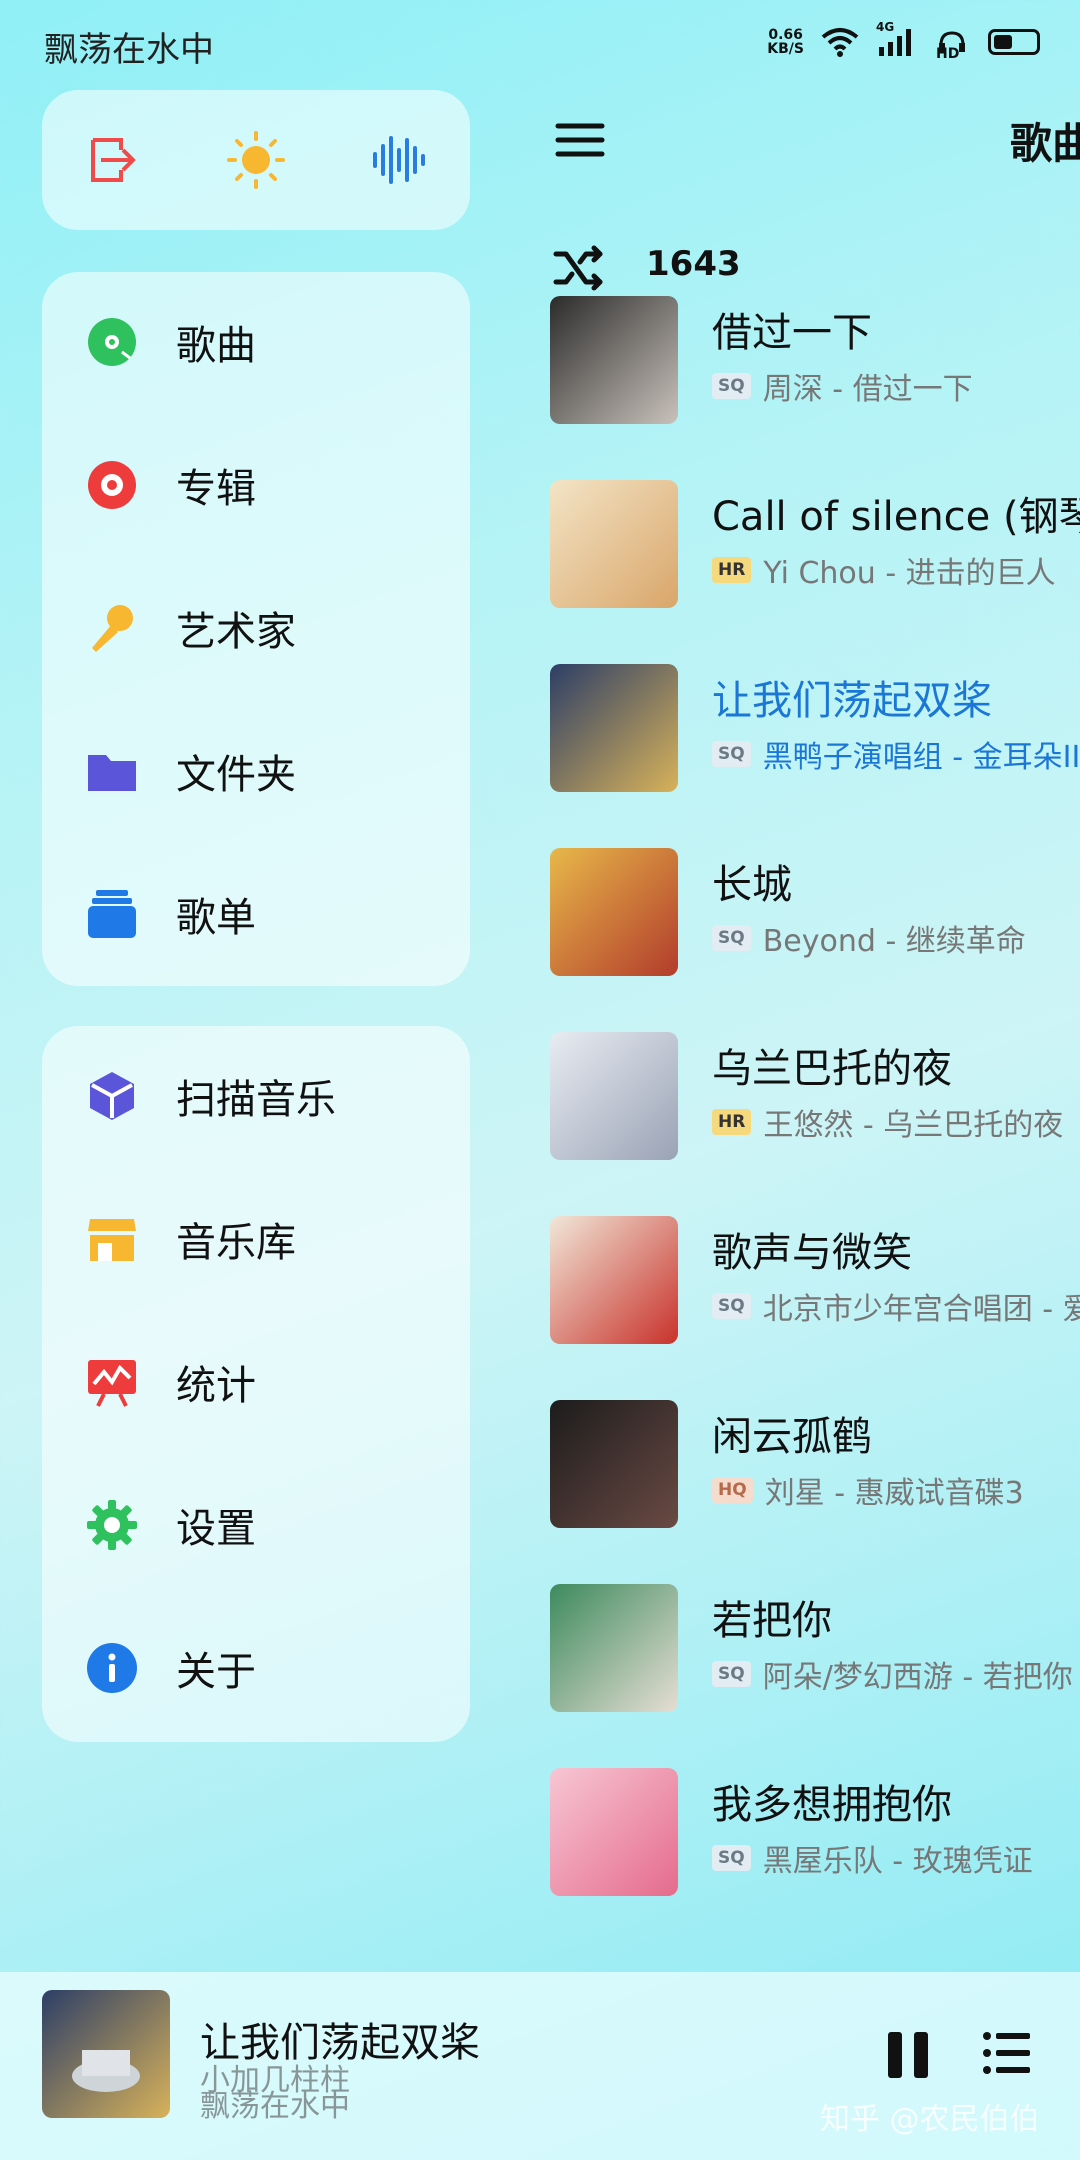  Describe the element at coordinates (1007, 2053) in the screenshot. I see `queue-icon` at that location.